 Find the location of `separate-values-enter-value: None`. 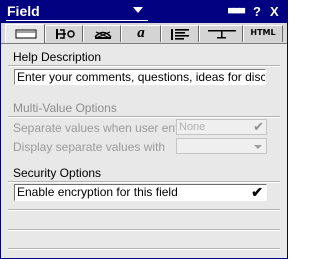

separate-values-enter-value: None is located at coordinates (192, 127).